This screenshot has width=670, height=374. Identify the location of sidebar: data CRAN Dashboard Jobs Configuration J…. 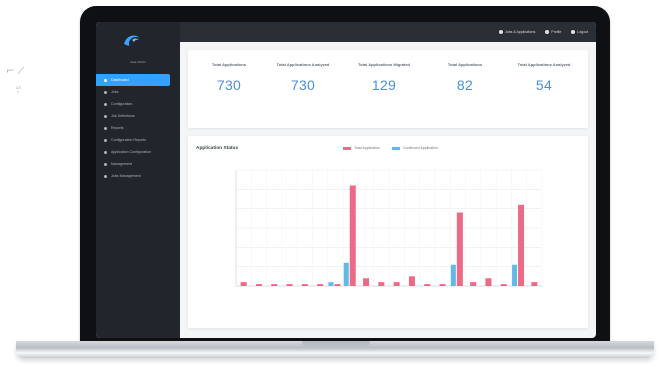
(138, 180).